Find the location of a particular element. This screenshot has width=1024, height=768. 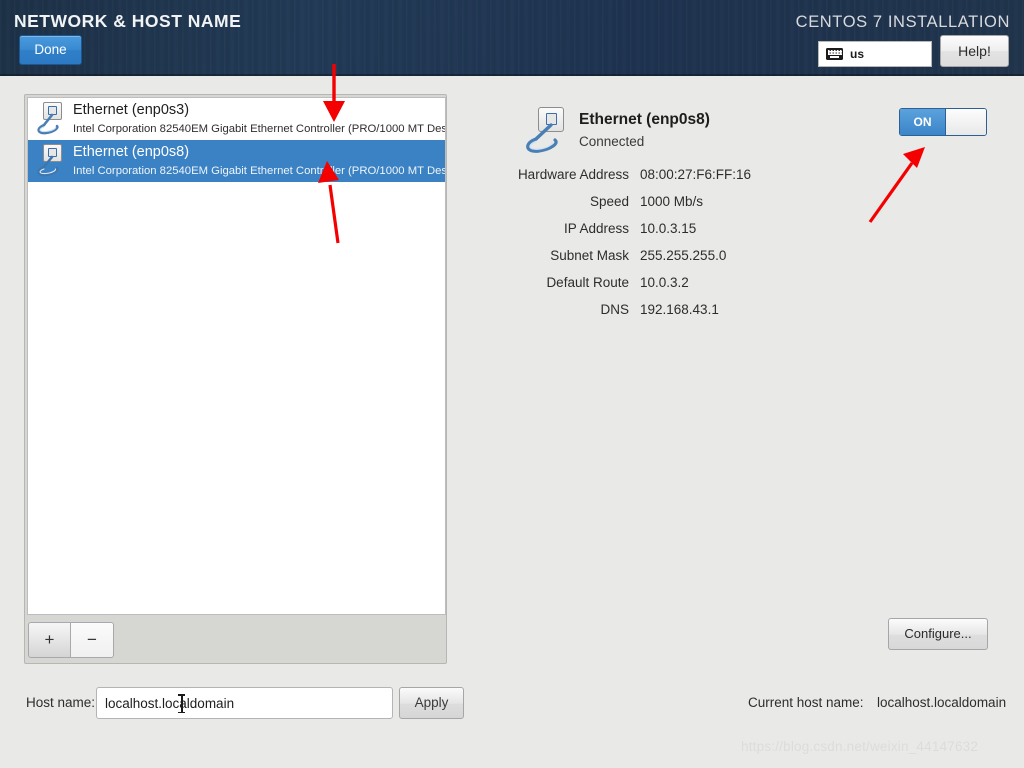

installation-title: CENTOS 7 INSTALLATION is located at coordinates (902, 22).